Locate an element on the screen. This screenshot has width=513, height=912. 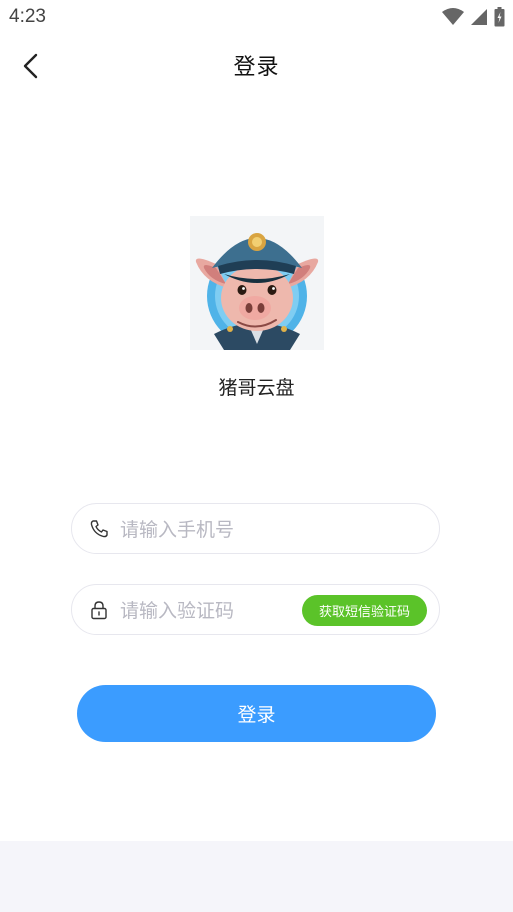
phone-field is located at coordinates (255, 528).